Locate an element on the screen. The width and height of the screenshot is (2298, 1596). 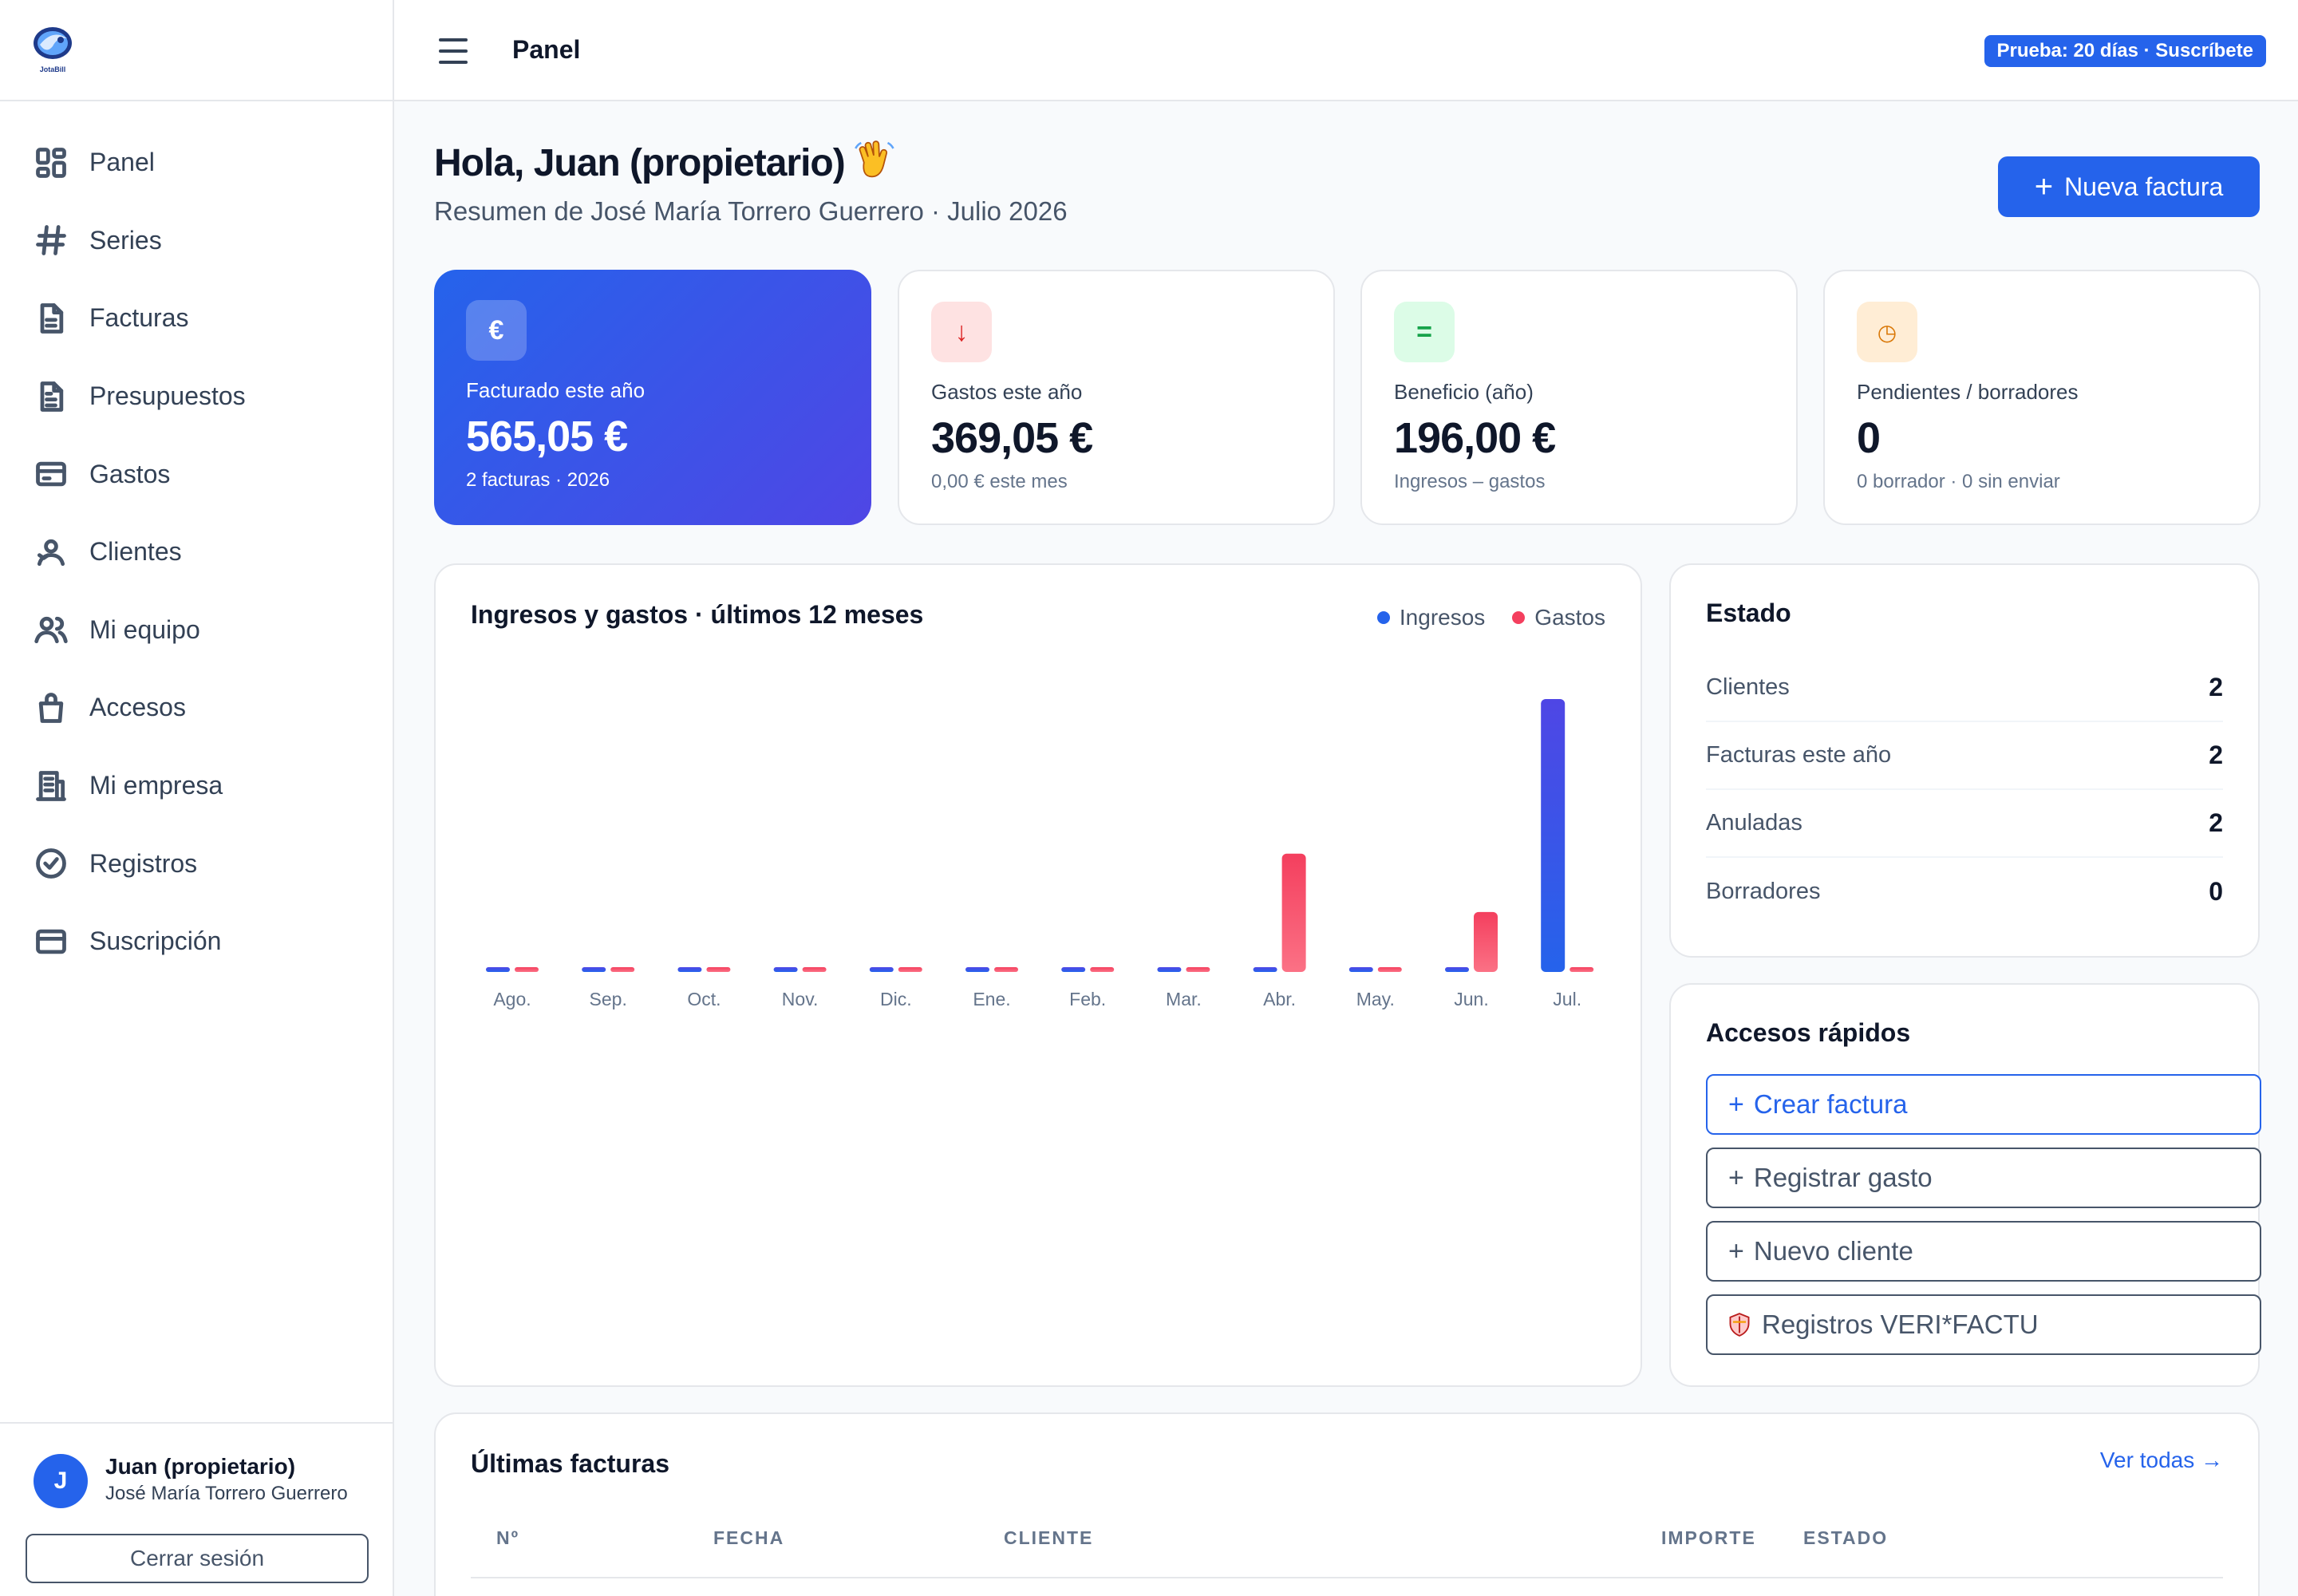
trial-badge: Prueba: 20 días · Suscríbete is located at coordinates (2125, 51).